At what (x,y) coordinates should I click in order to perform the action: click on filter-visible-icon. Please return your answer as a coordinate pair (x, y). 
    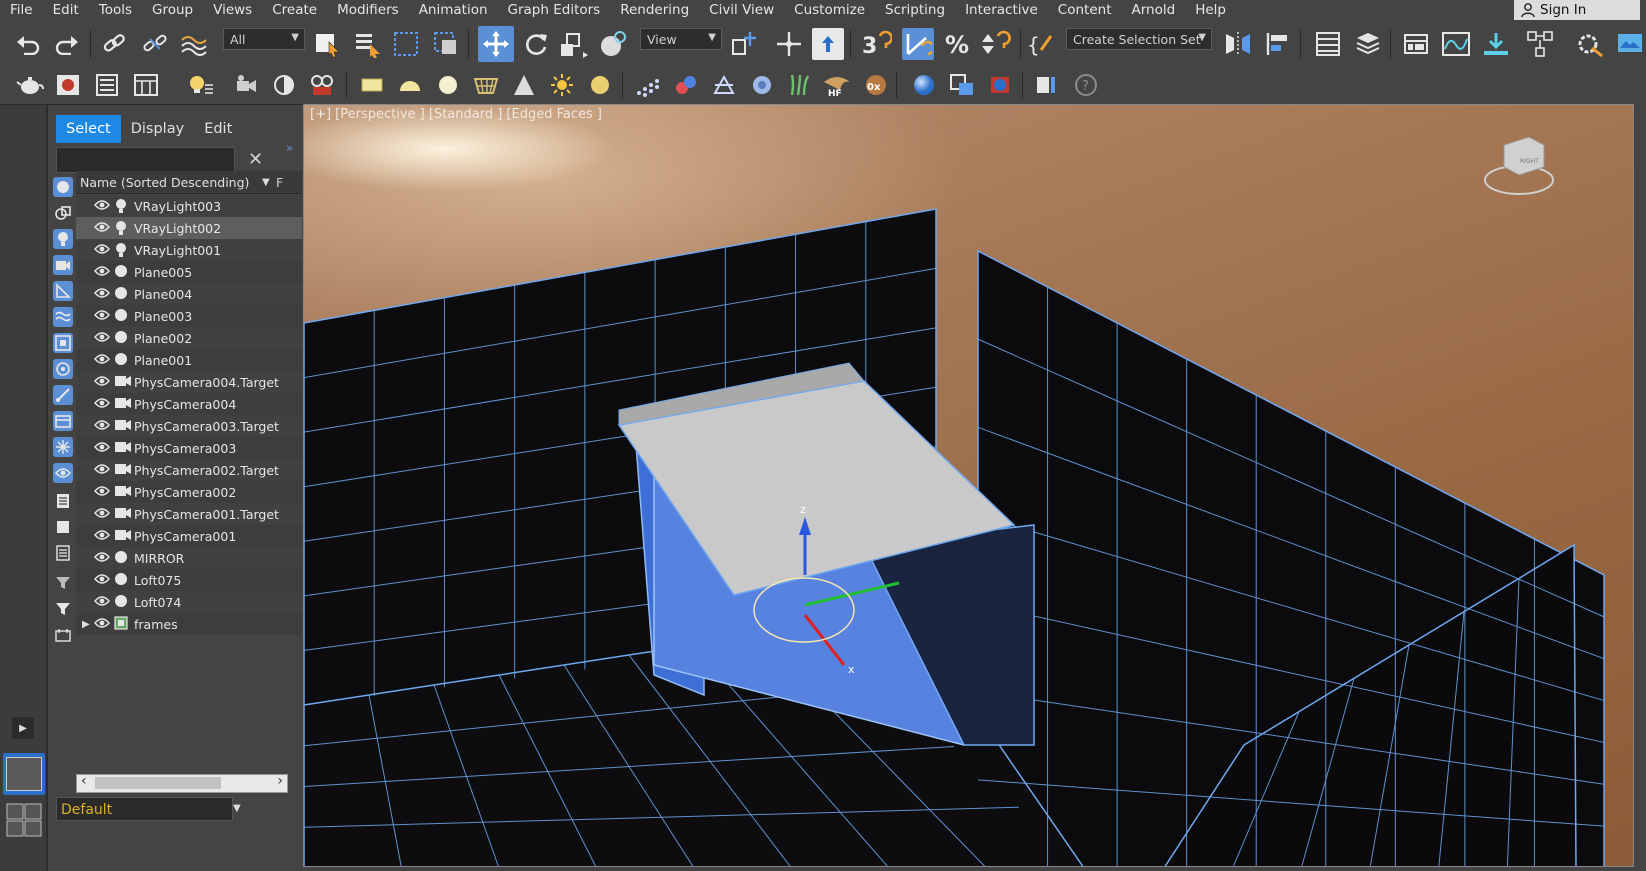
    Looking at the image, I should click on (63, 473).